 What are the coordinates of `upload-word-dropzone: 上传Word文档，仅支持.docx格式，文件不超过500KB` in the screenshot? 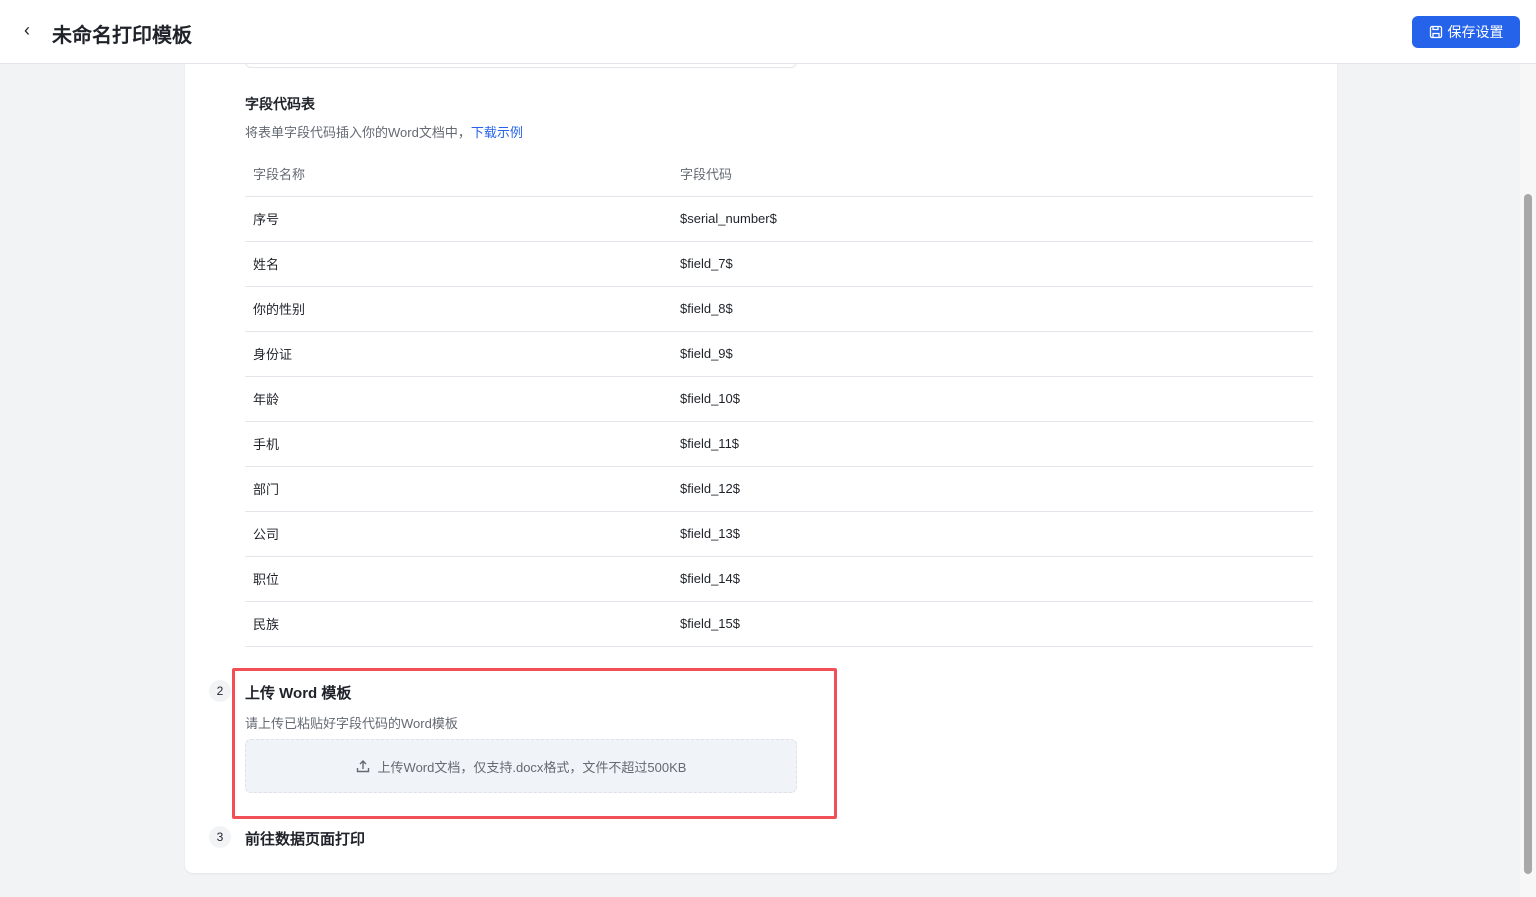 It's located at (521, 766).